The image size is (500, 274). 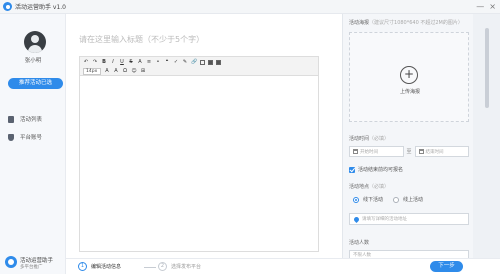 I want to click on step-label: 编辑活动信息, so click(x=106, y=267).